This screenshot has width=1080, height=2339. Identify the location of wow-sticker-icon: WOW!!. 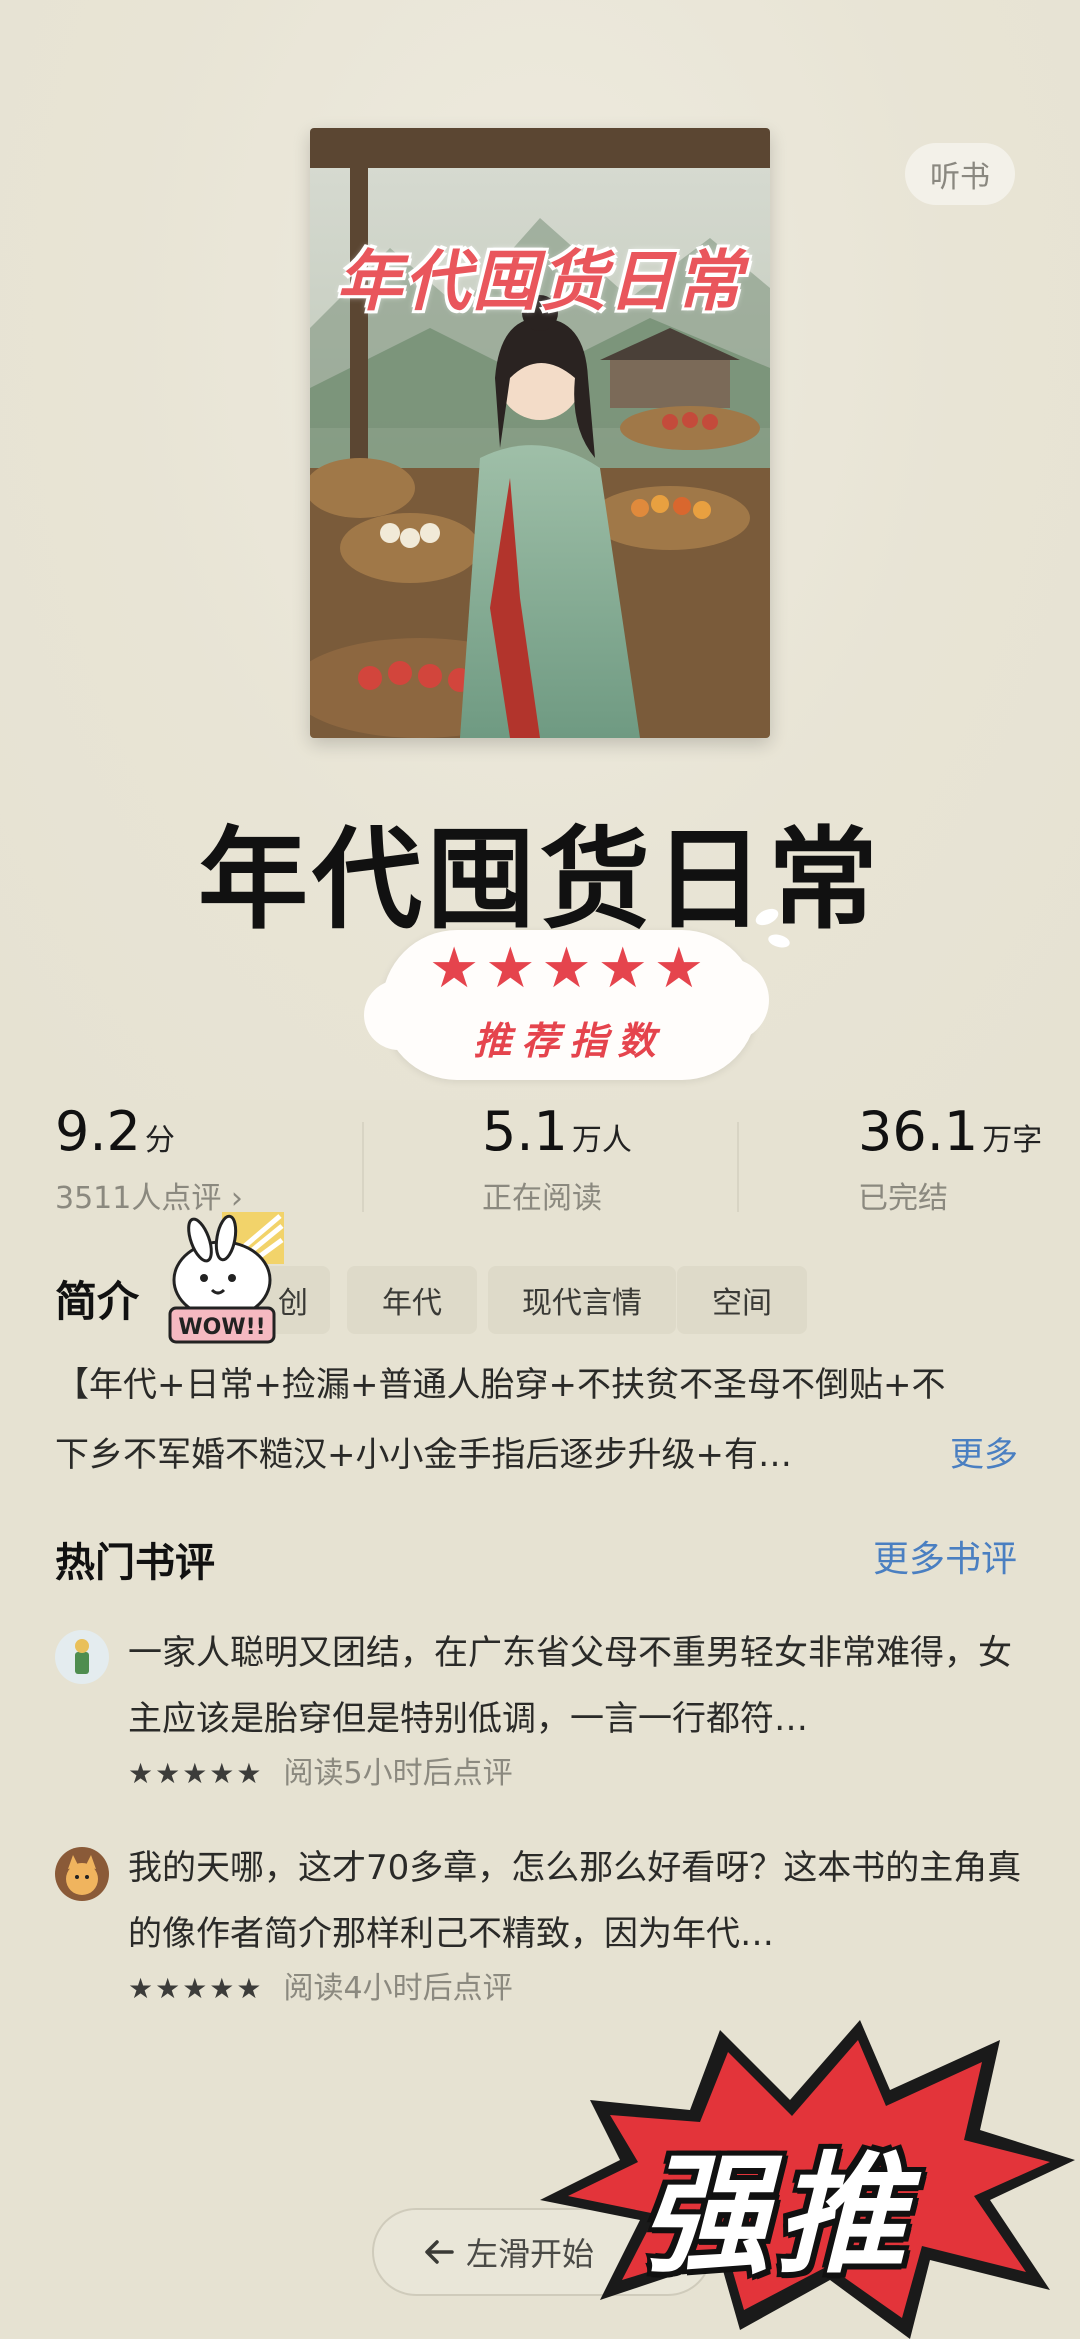
(226, 1278).